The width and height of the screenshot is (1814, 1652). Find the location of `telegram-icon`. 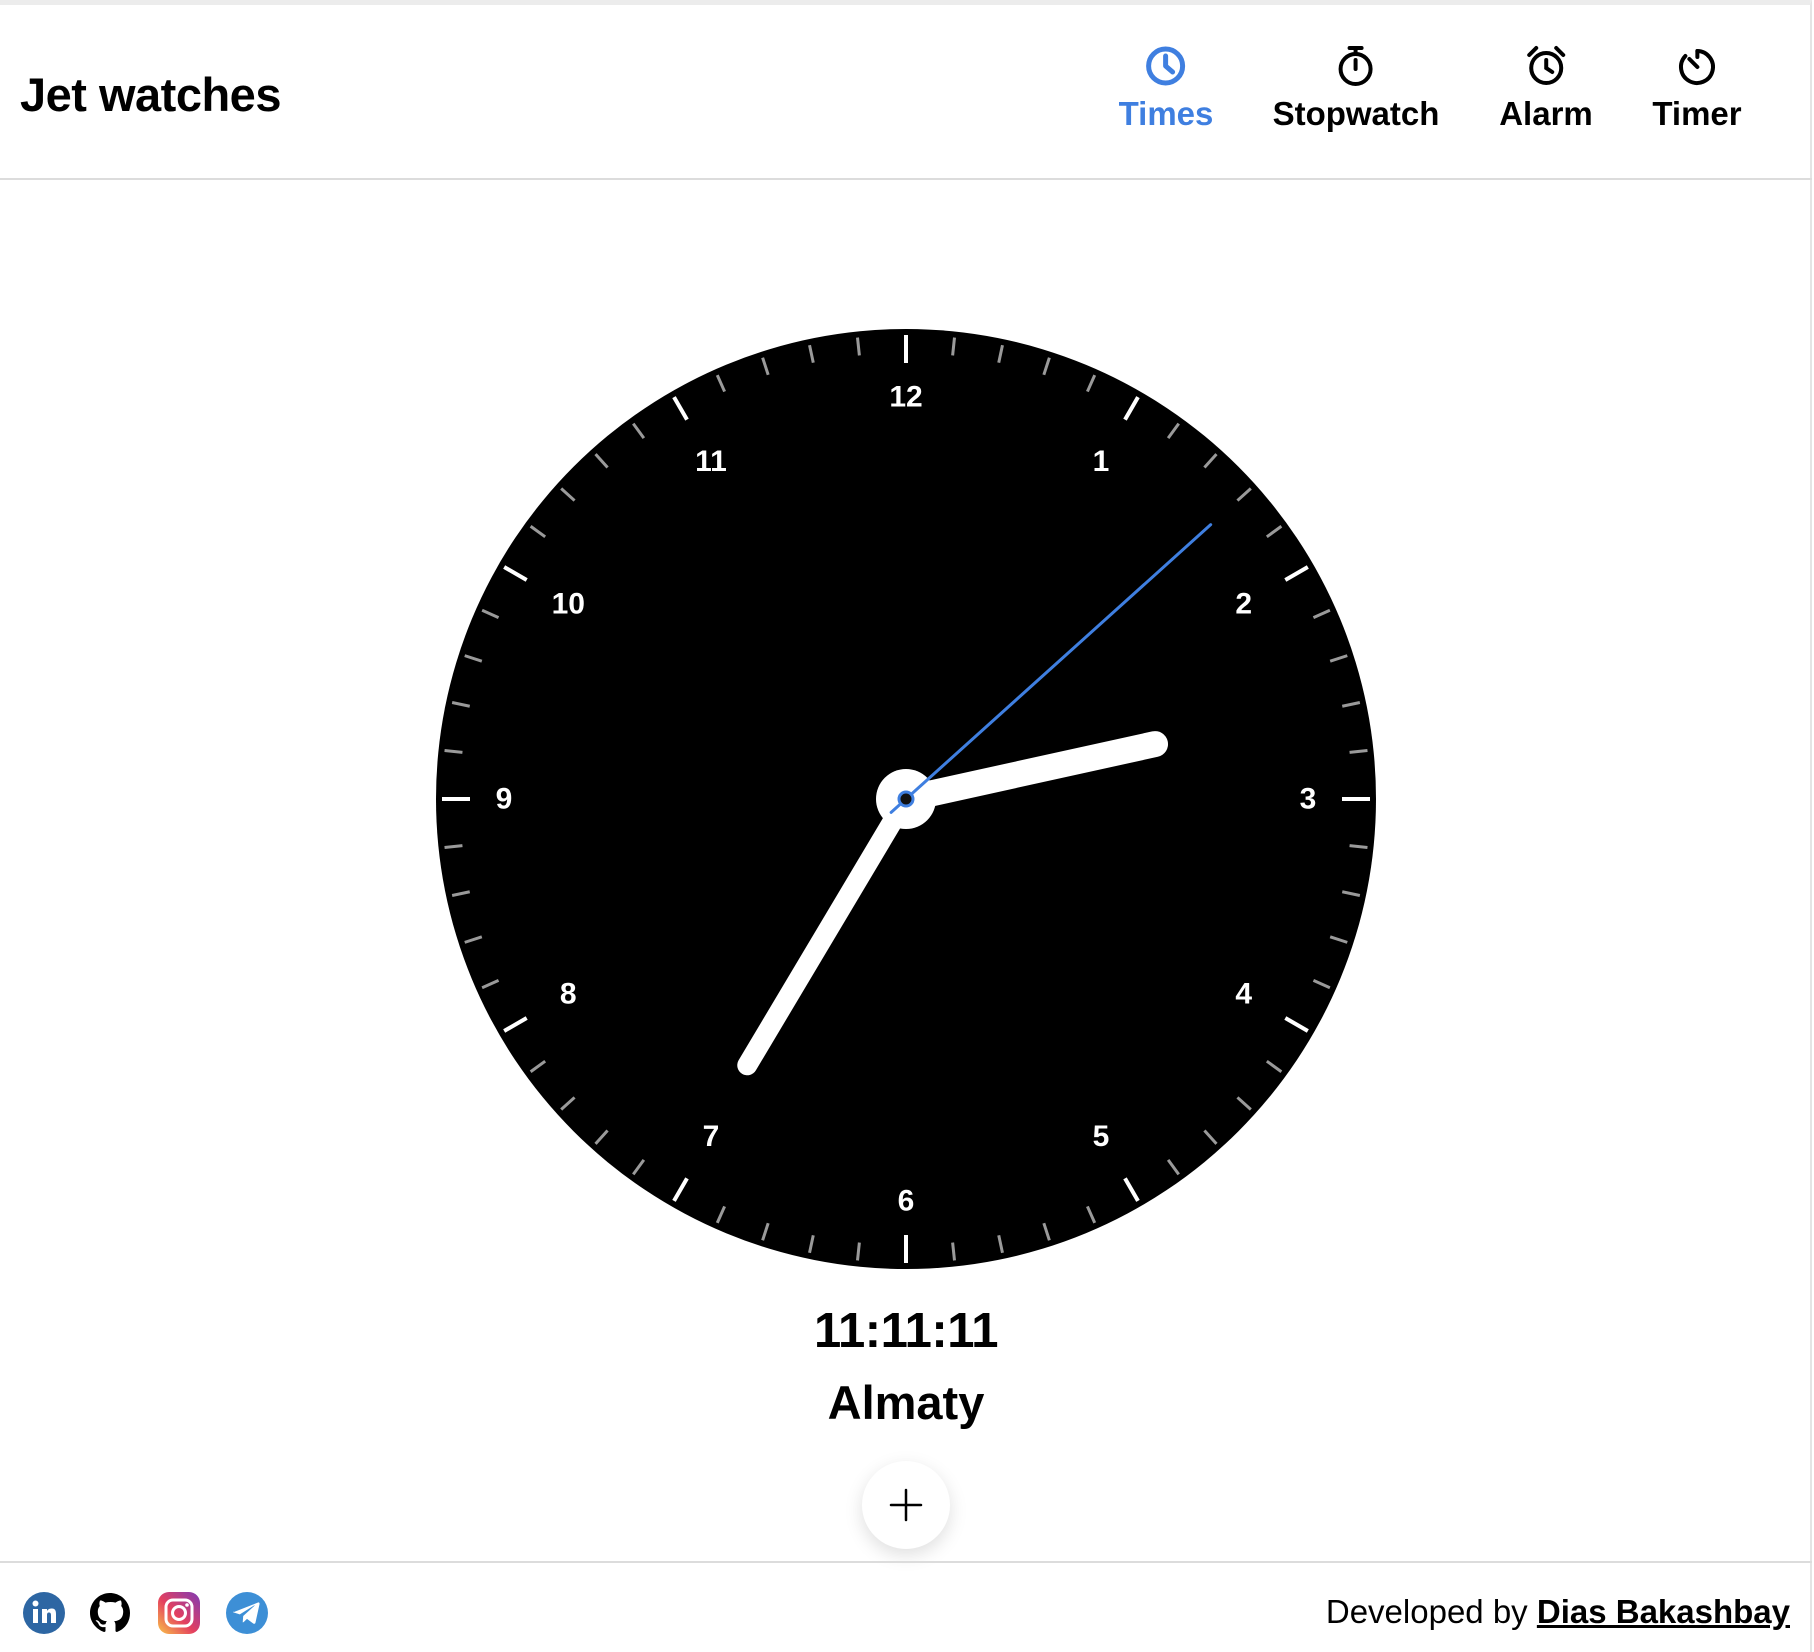

telegram-icon is located at coordinates (247, 1613).